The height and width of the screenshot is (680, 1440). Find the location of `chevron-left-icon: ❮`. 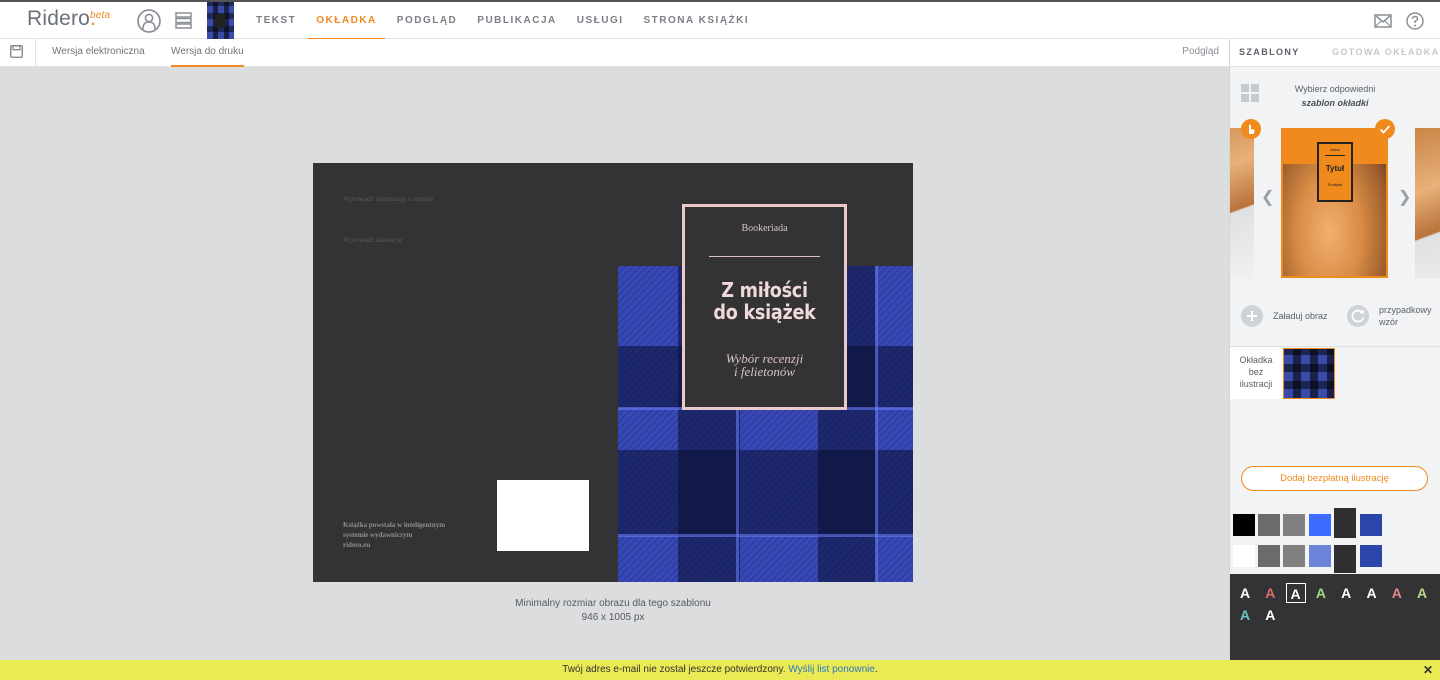

chevron-left-icon: ❮ is located at coordinates (1267, 197).